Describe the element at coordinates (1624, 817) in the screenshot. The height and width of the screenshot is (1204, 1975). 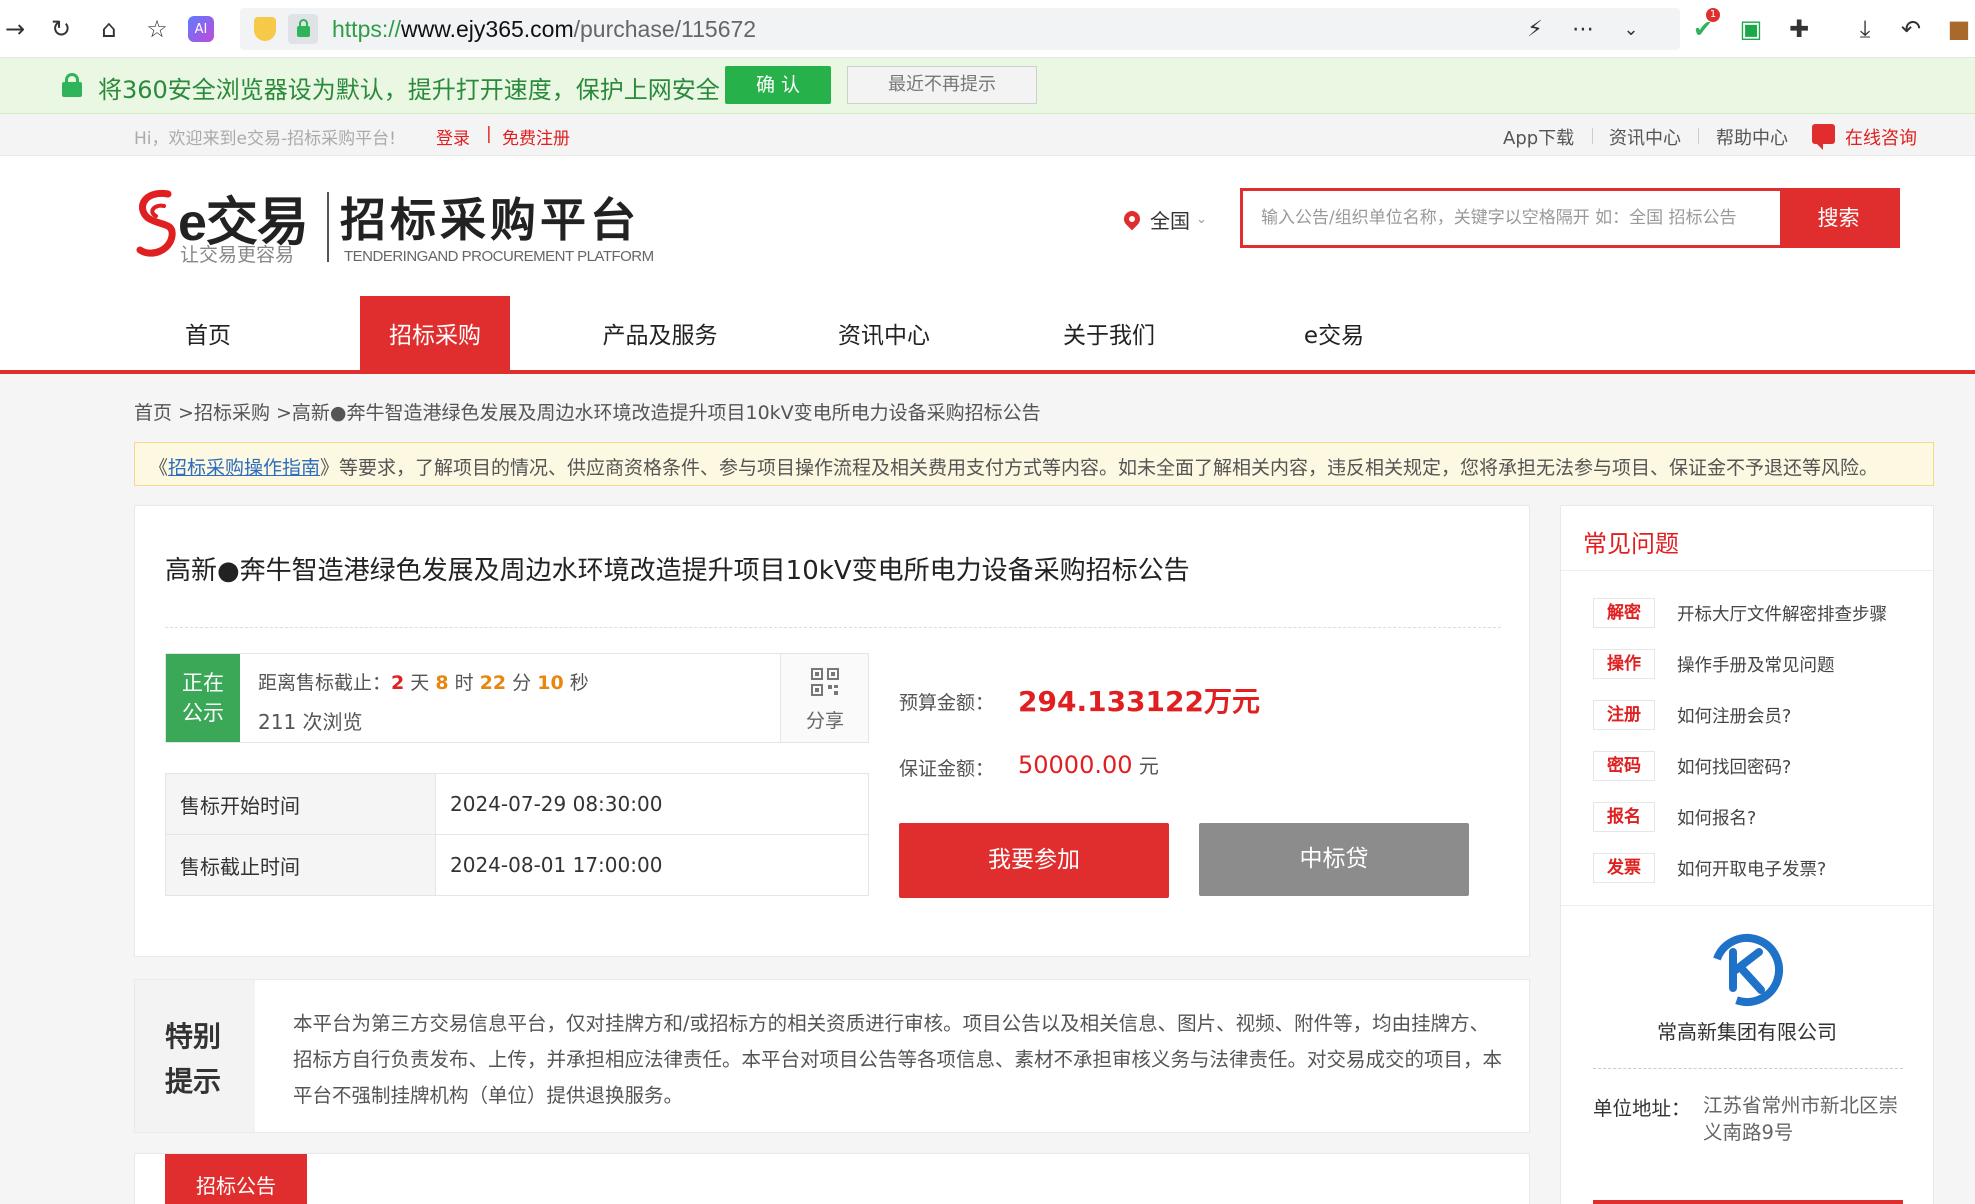
I see `faq-tag: 报名` at that location.